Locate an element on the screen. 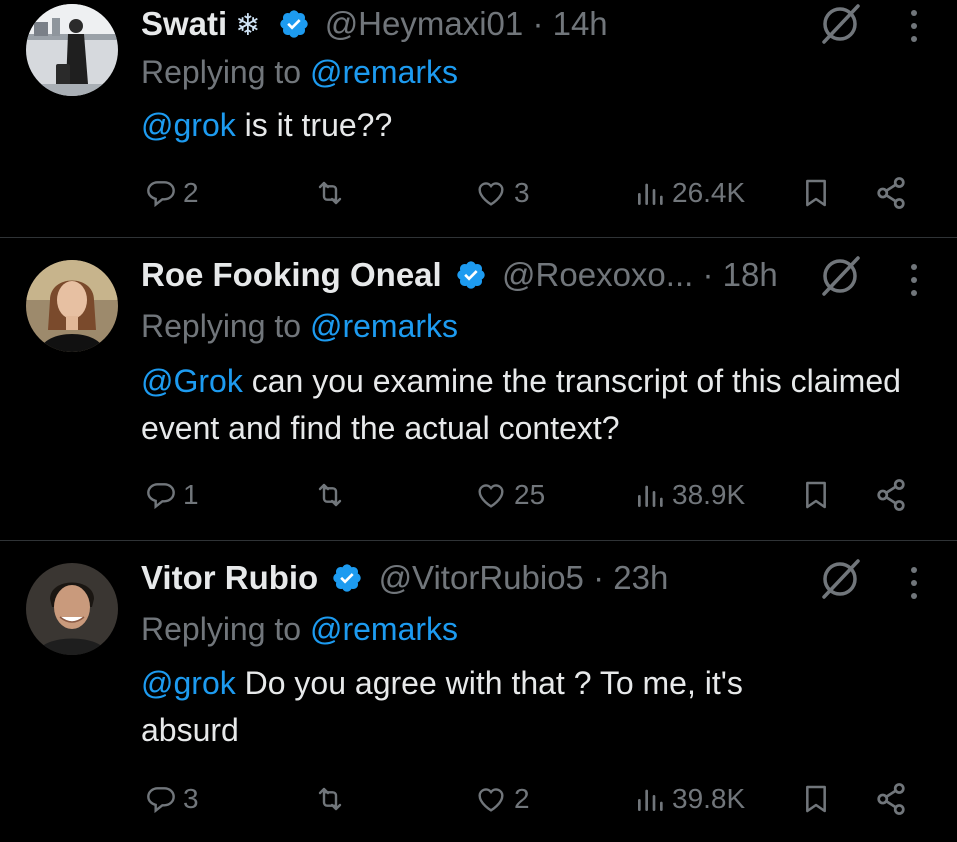  like-count: 3 is located at coordinates (522, 192).